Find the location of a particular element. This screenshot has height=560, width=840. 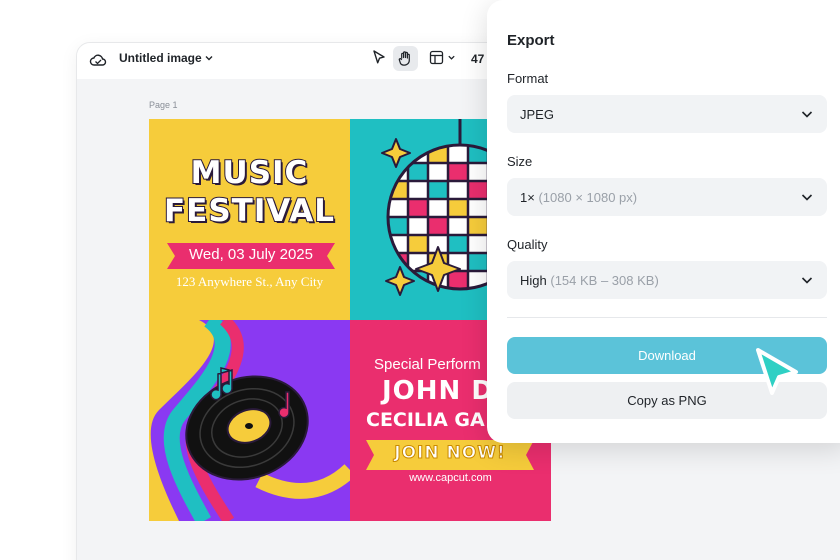

poster-special-text: Special Perform is located at coordinates (427, 364).